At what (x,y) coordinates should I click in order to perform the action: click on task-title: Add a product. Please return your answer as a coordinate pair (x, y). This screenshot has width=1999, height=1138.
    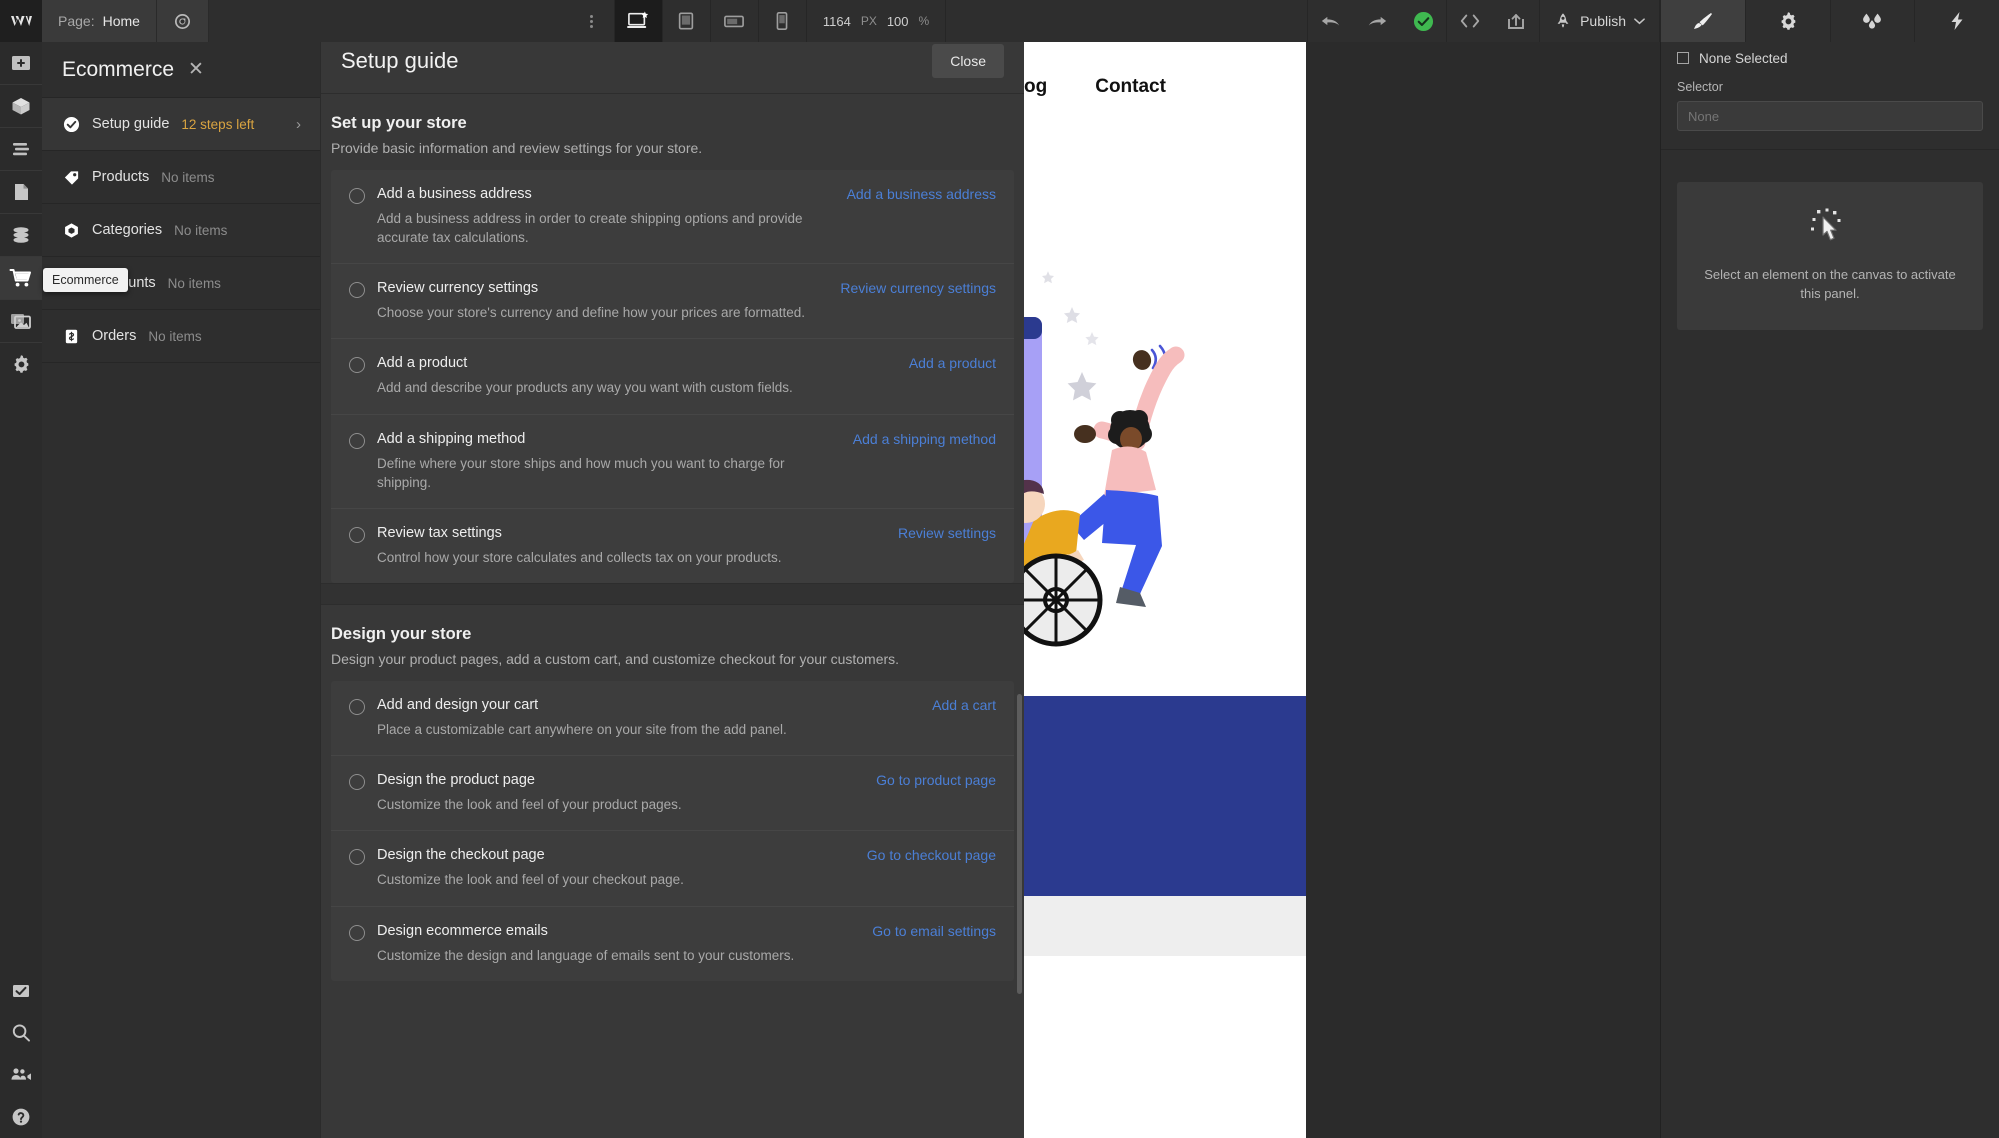
    Looking at the image, I should click on (422, 363).